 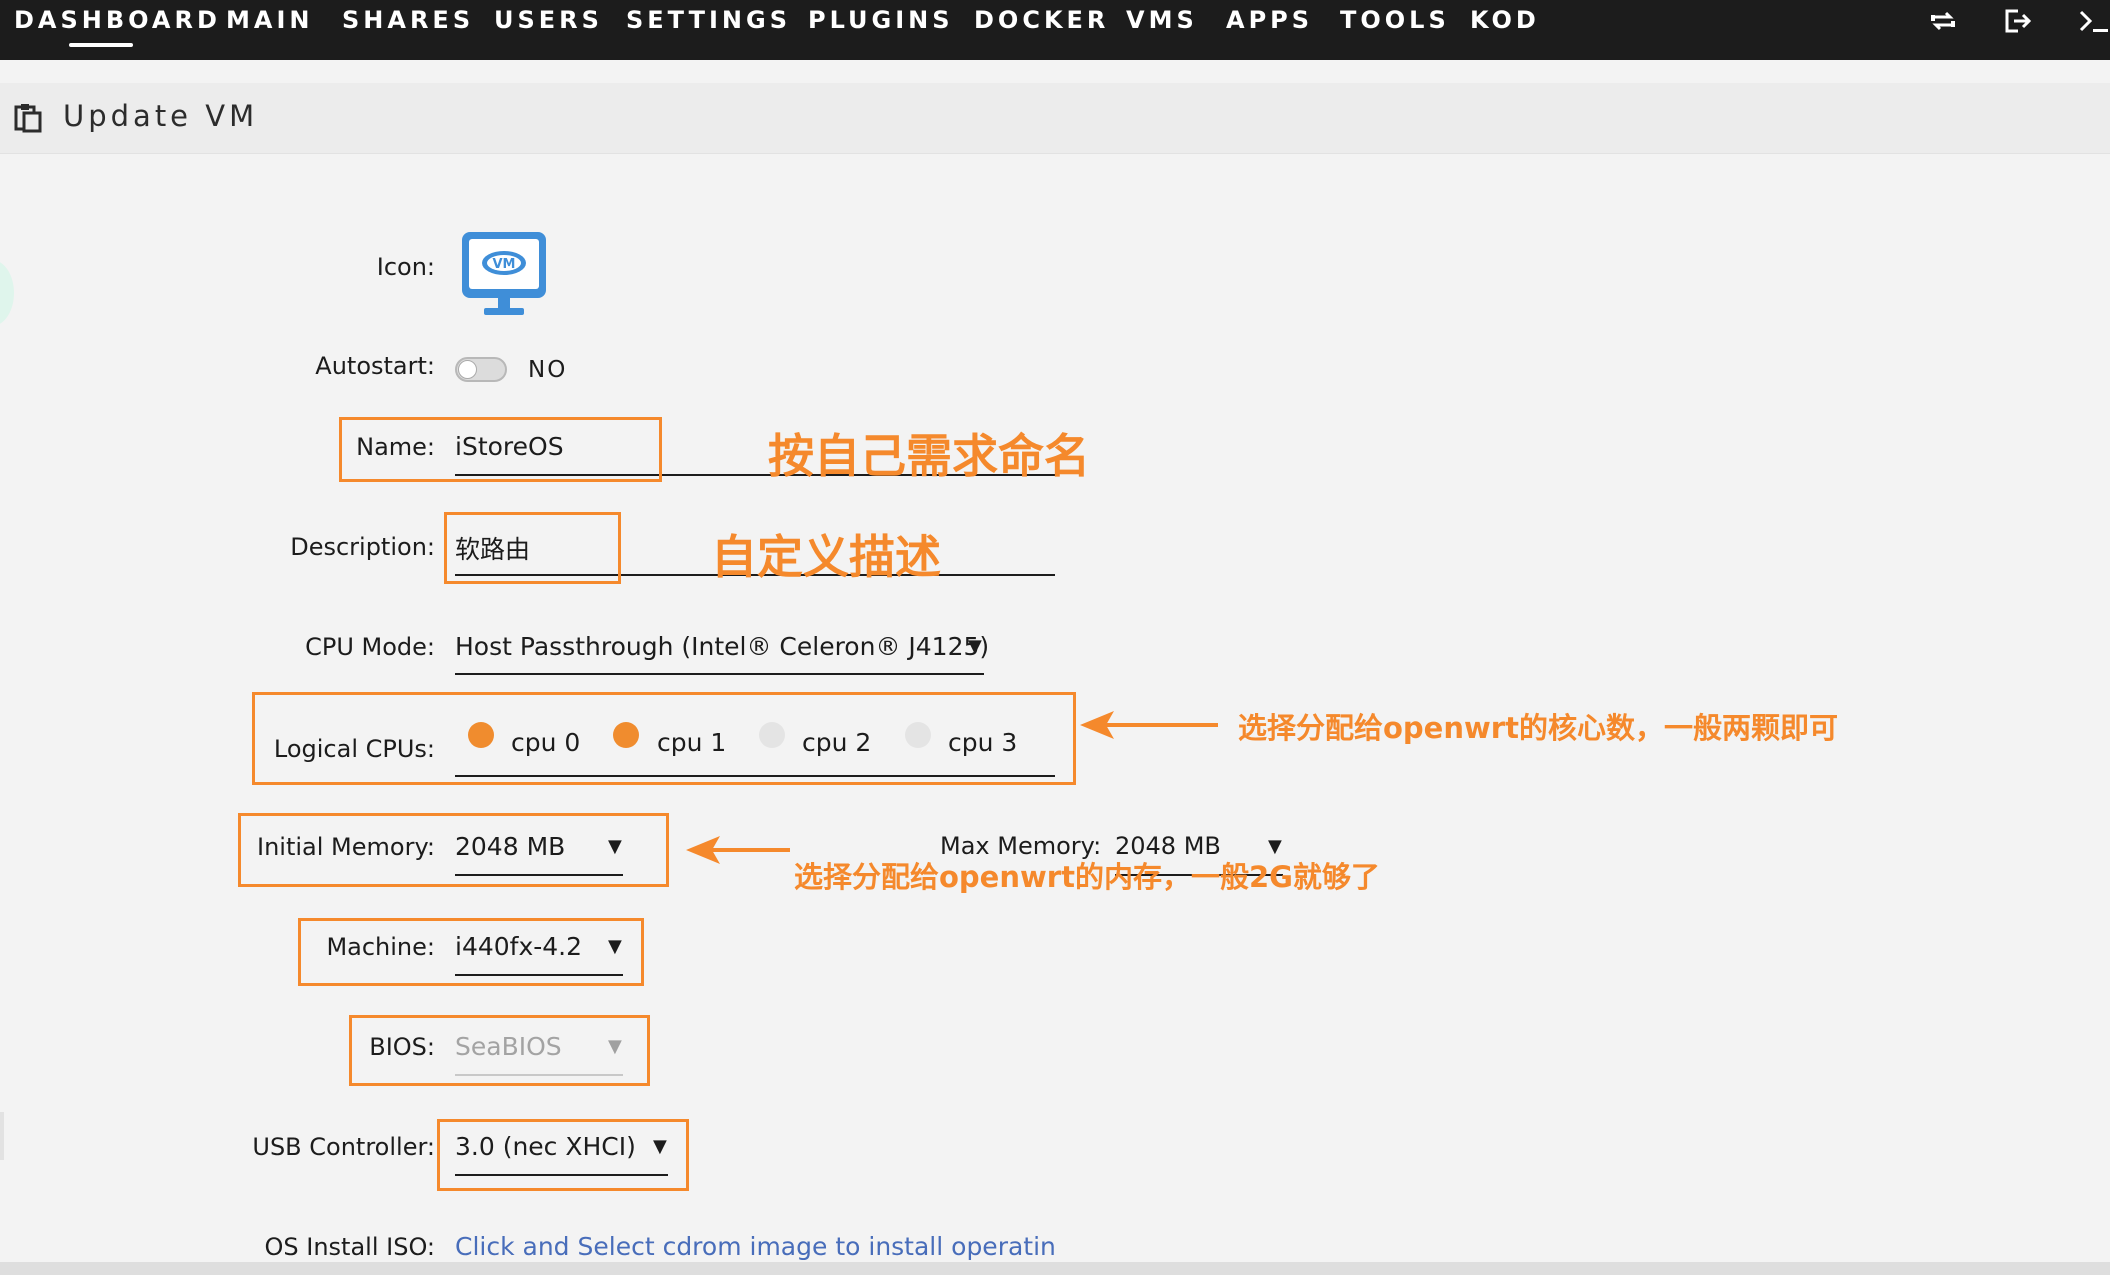 I want to click on description-annotation: 自定义描述, so click(x=826, y=557).